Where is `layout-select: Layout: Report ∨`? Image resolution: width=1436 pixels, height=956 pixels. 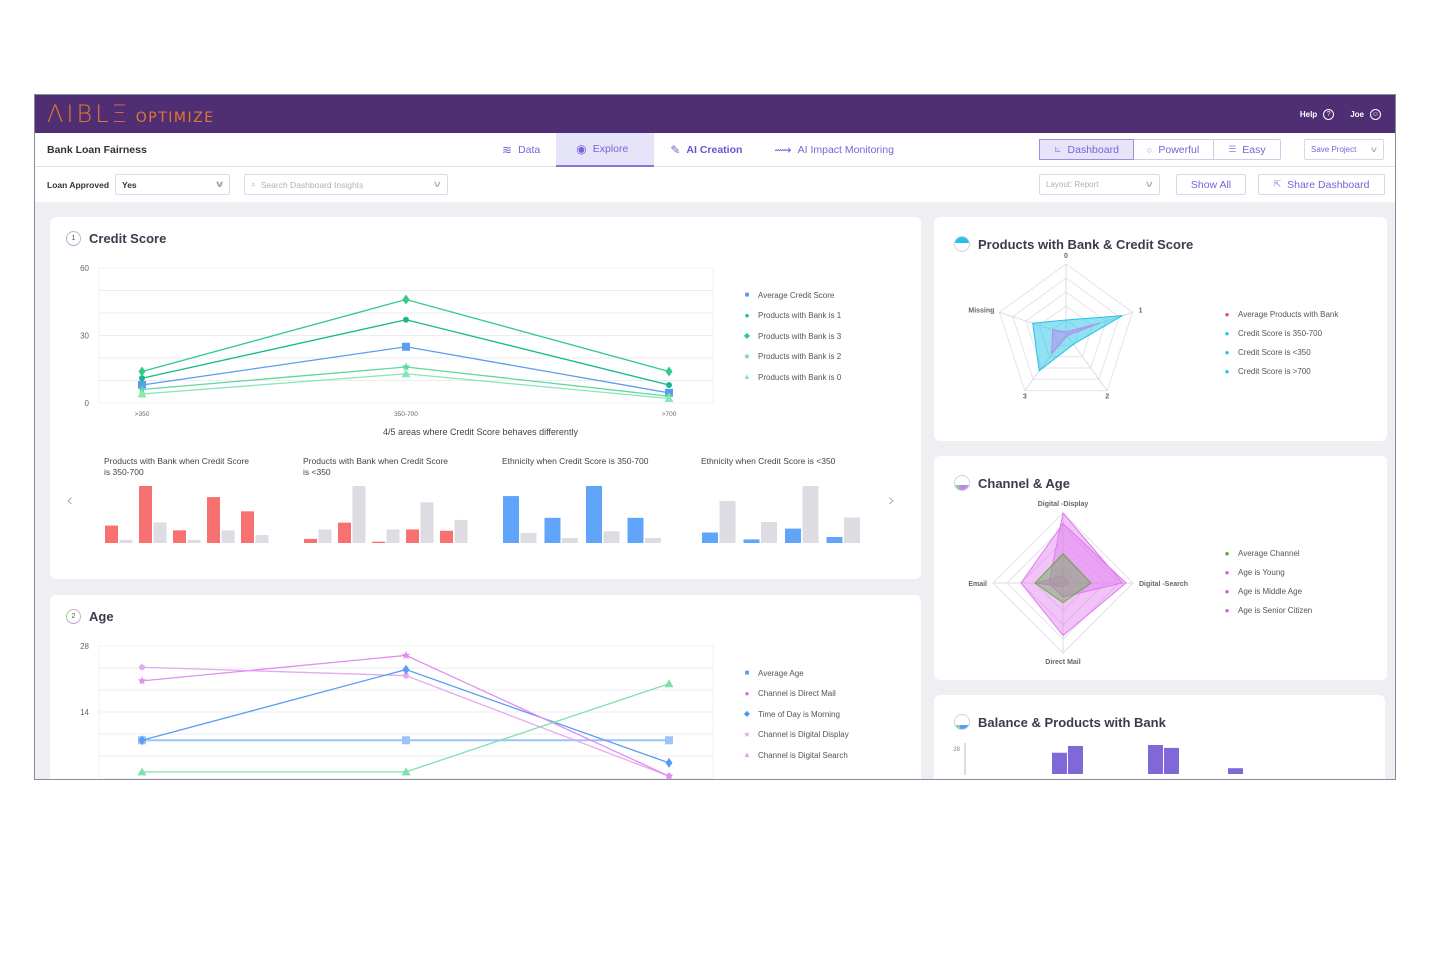 layout-select: Layout: Report ∨ is located at coordinates (1099, 184).